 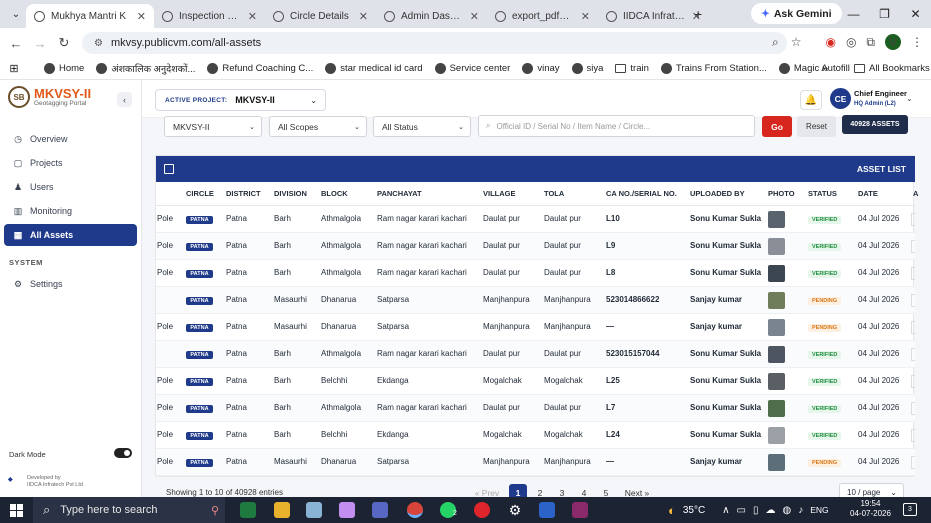 I want to click on project-filter-select: MKVSY-II ⌄, so click(x=213, y=126).